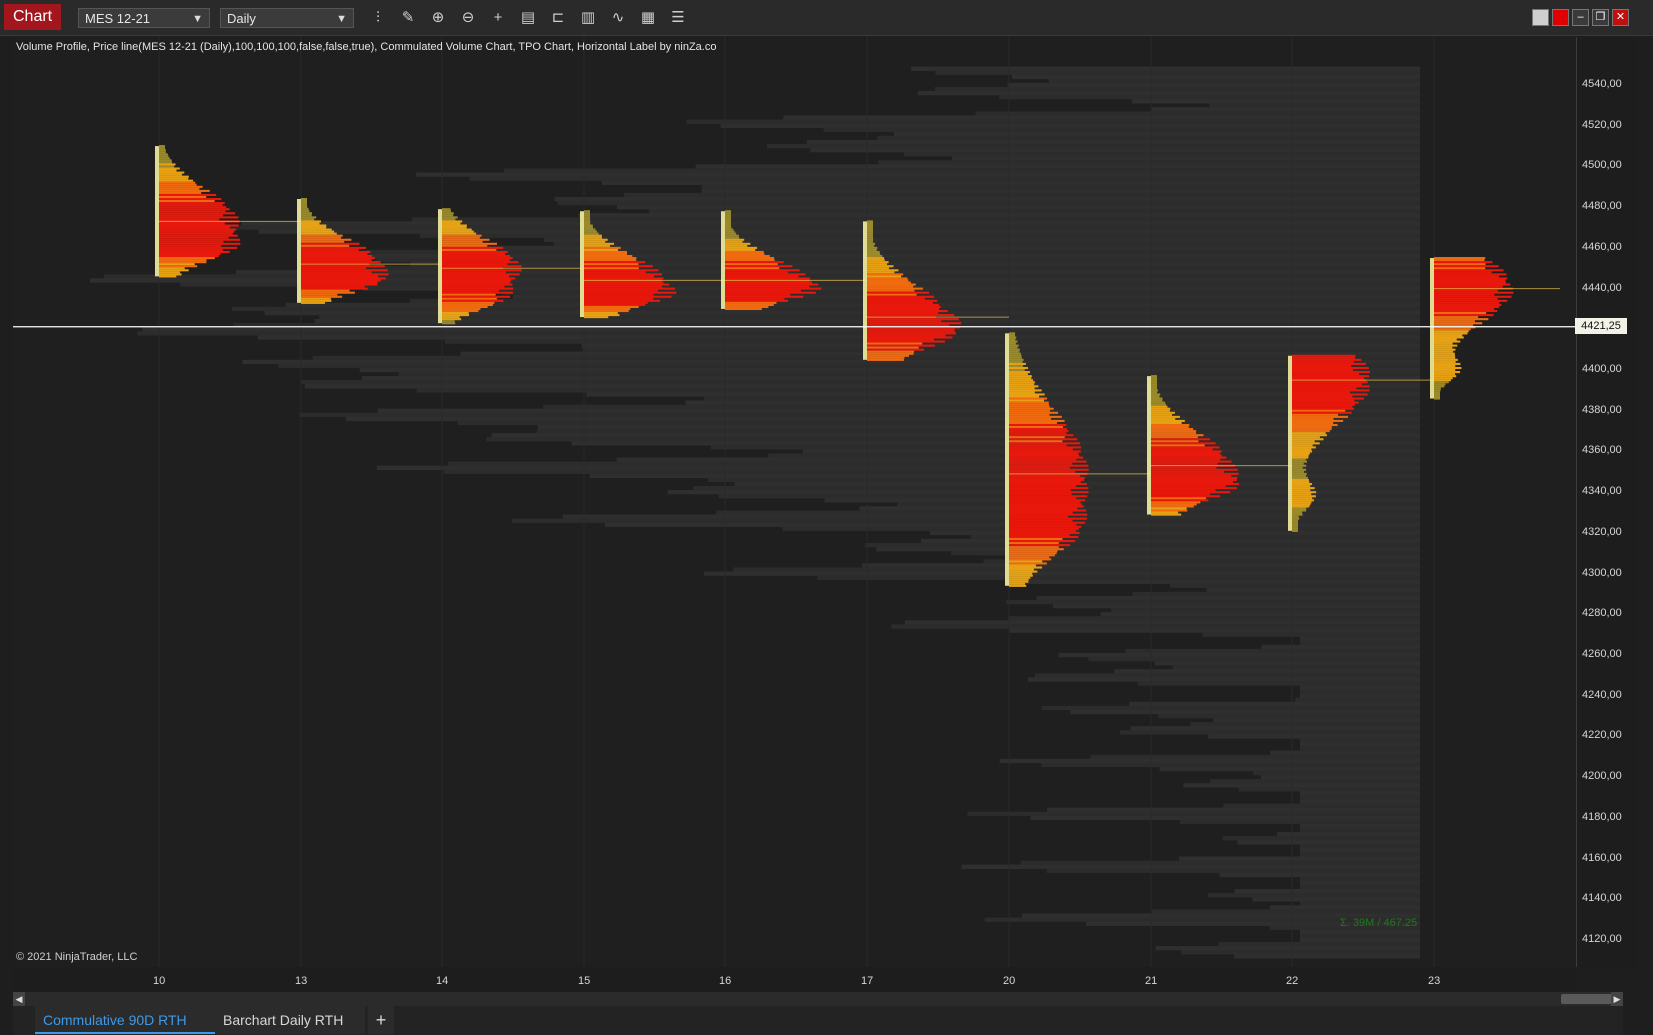 Image resolution: width=1653 pixels, height=1035 pixels. I want to click on scroll-left-icon: ◀, so click(19, 999).